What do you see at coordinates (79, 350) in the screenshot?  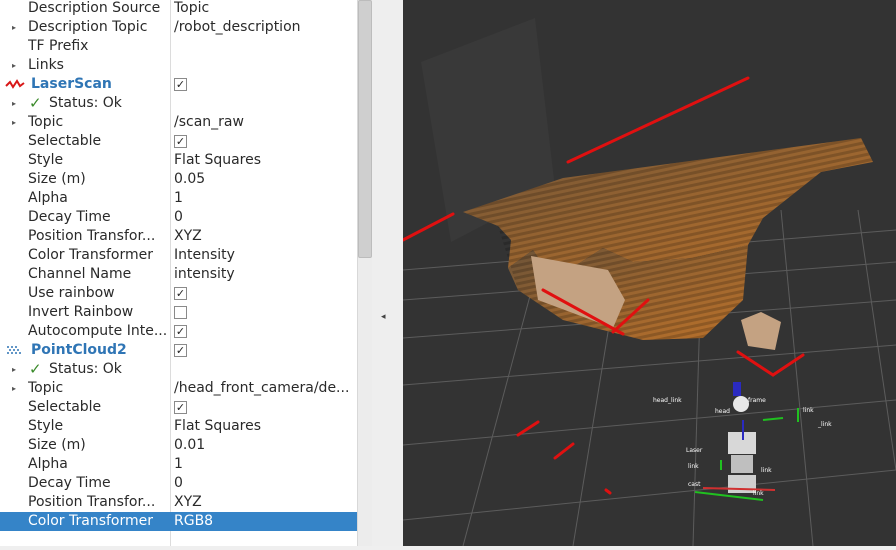 I see `property-name: PointCloud2` at bounding box center [79, 350].